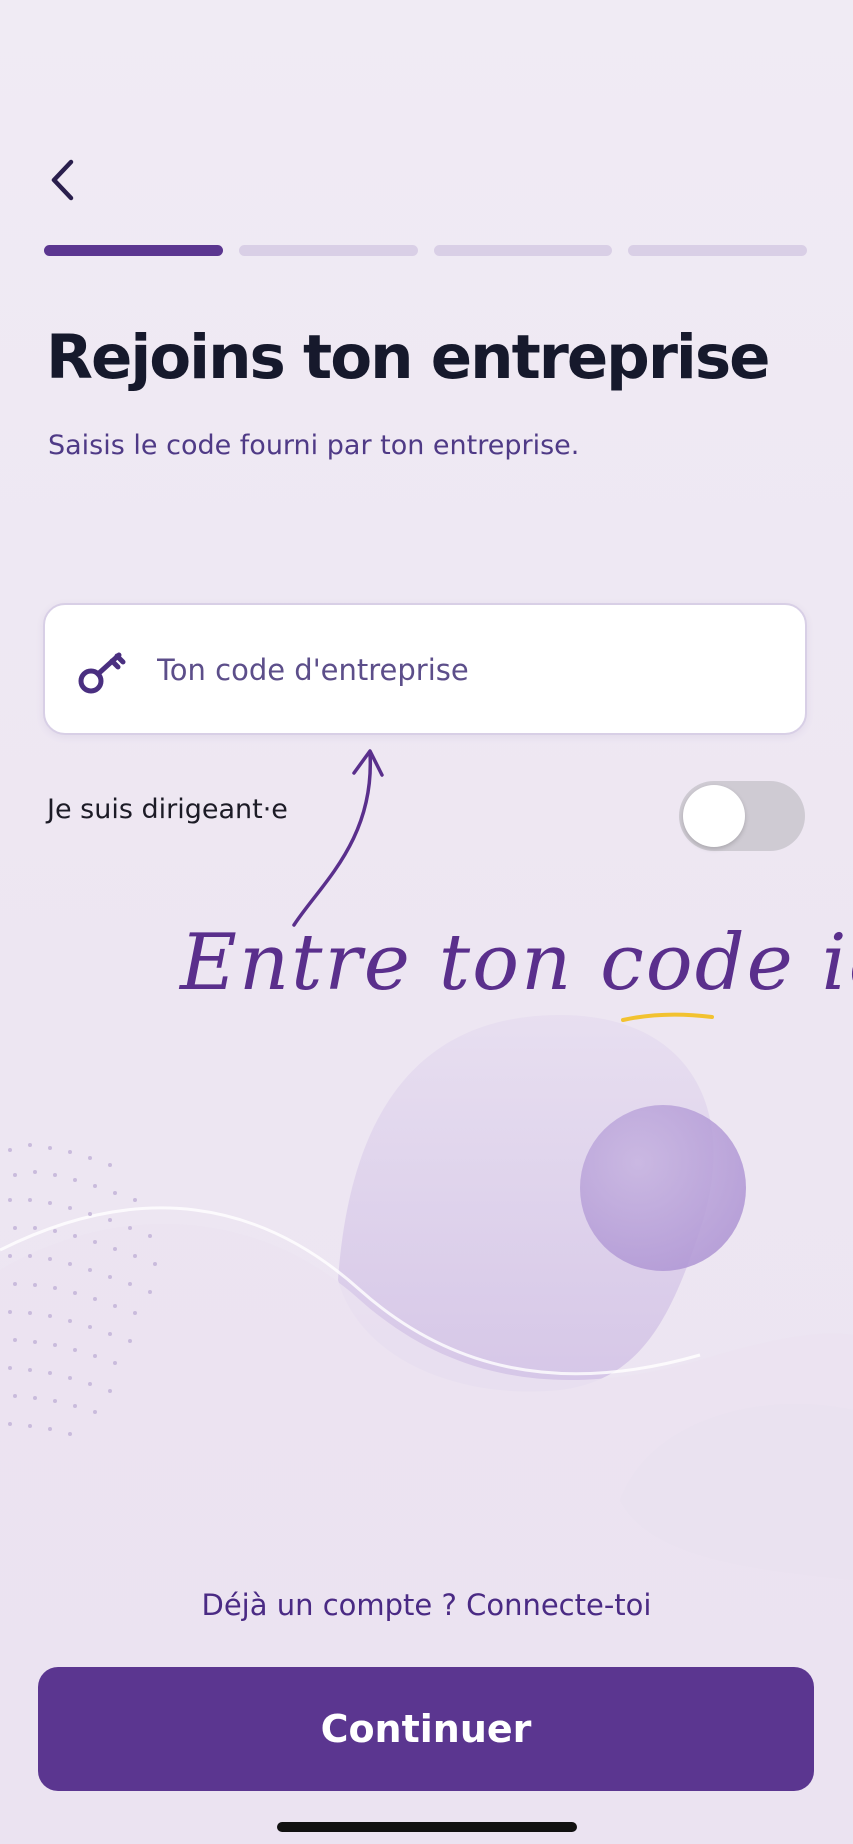  I want to click on back-button, so click(62, 180).